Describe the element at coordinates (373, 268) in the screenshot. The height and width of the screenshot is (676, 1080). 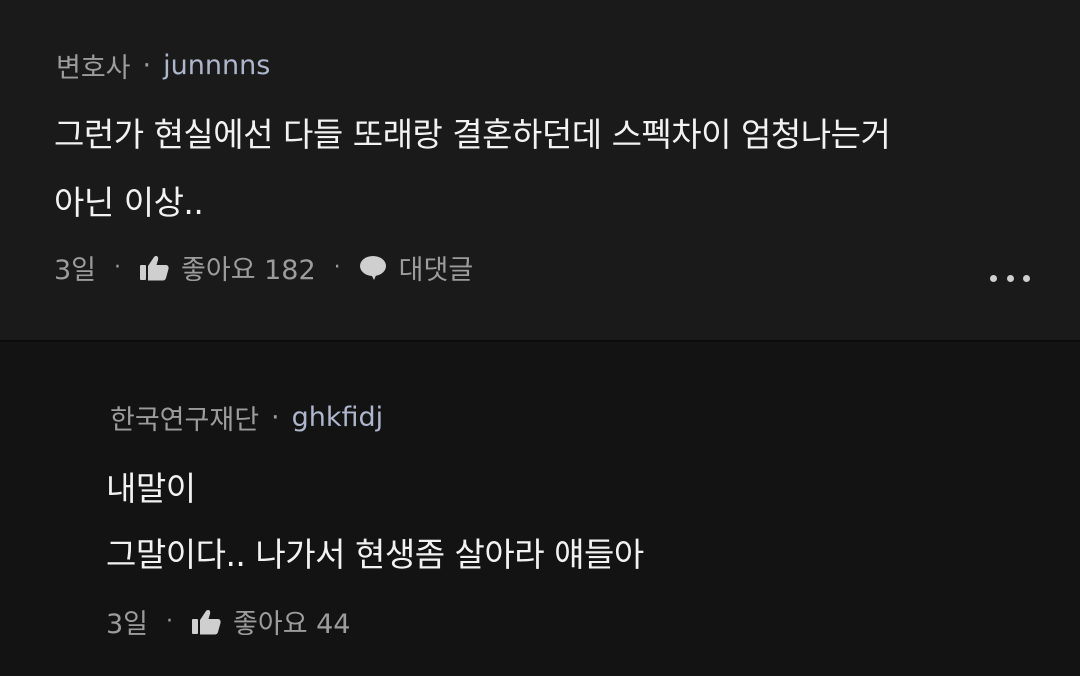
I see `speech-bubble-icon` at that location.